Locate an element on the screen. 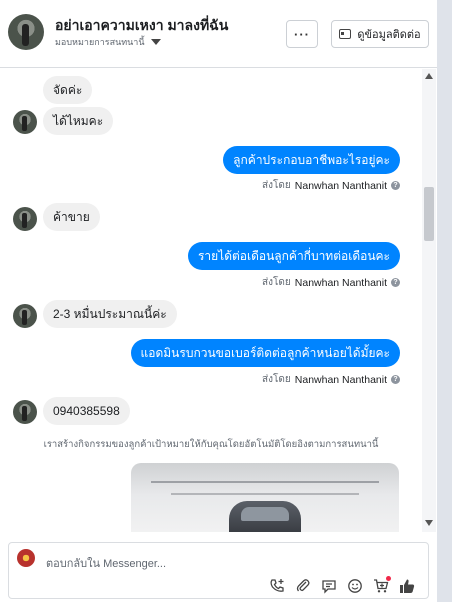 The image size is (452, 602). thumbs-up-icon is located at coordinates (407, 586).